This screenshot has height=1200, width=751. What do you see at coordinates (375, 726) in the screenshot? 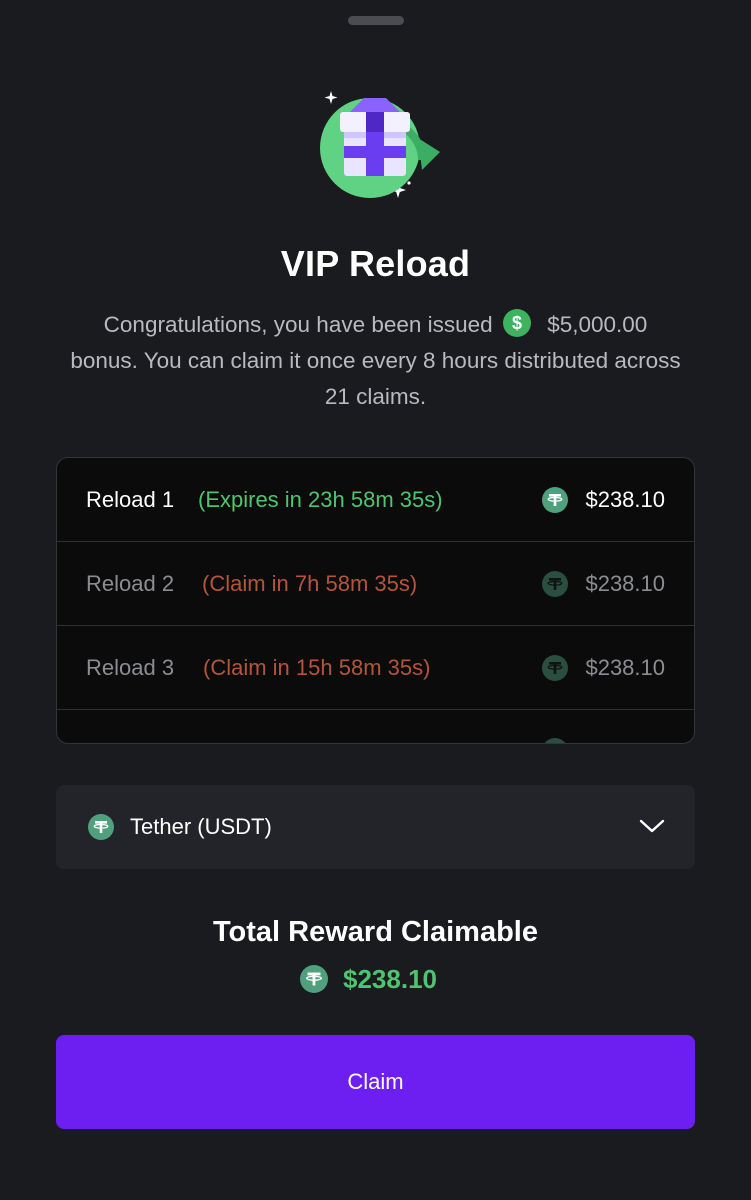
I see `reload-row-4-partial` at bounding box center [375, 726].